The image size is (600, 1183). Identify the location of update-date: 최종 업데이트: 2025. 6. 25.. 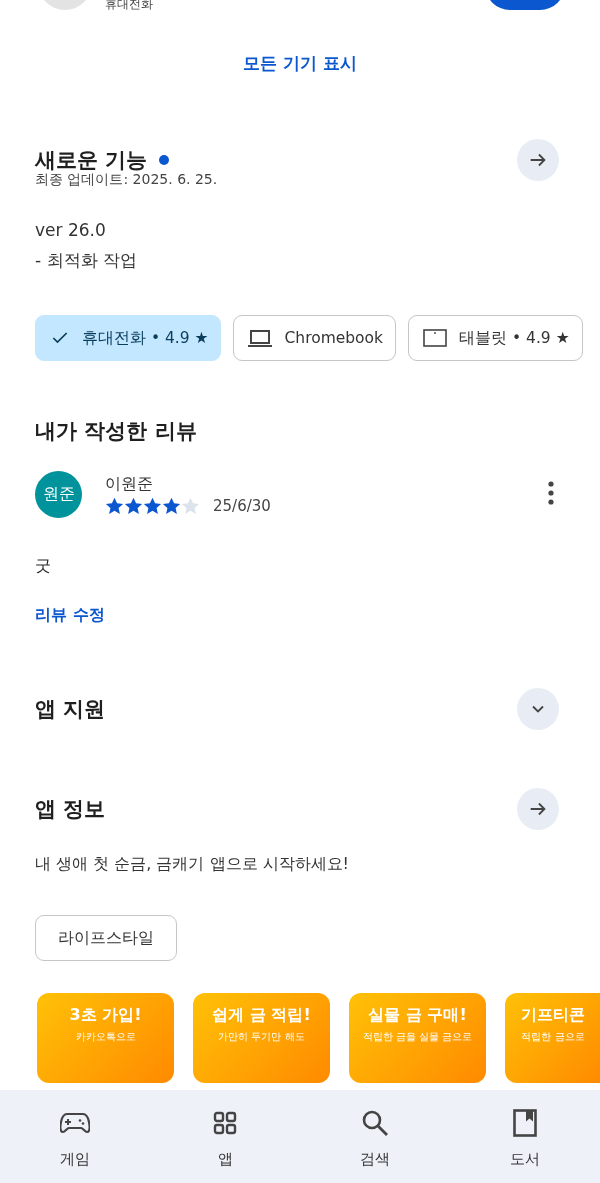
(126, 180).